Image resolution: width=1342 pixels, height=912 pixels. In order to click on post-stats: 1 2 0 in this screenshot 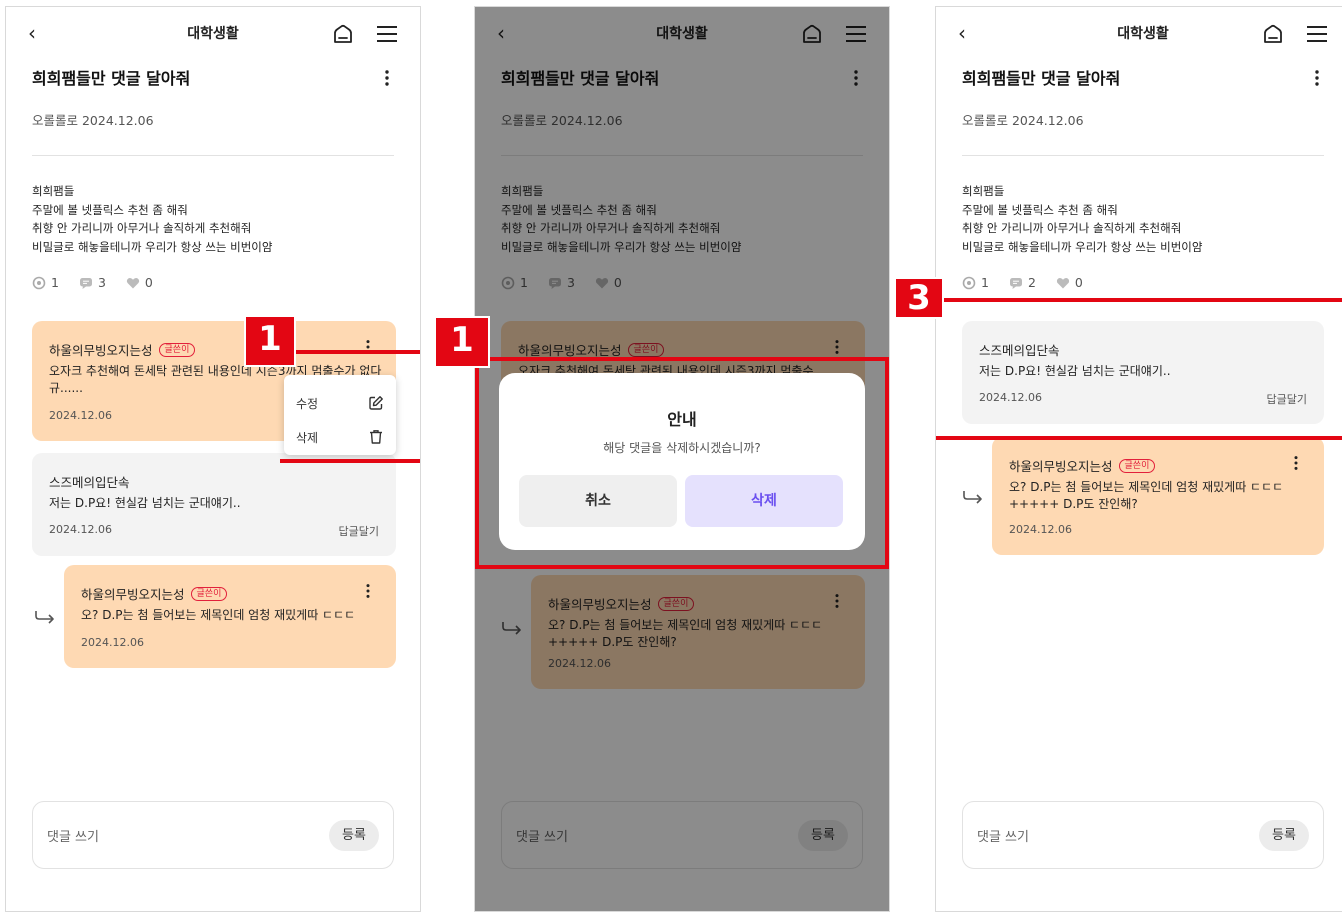, I will do `click(1022, 282)`.